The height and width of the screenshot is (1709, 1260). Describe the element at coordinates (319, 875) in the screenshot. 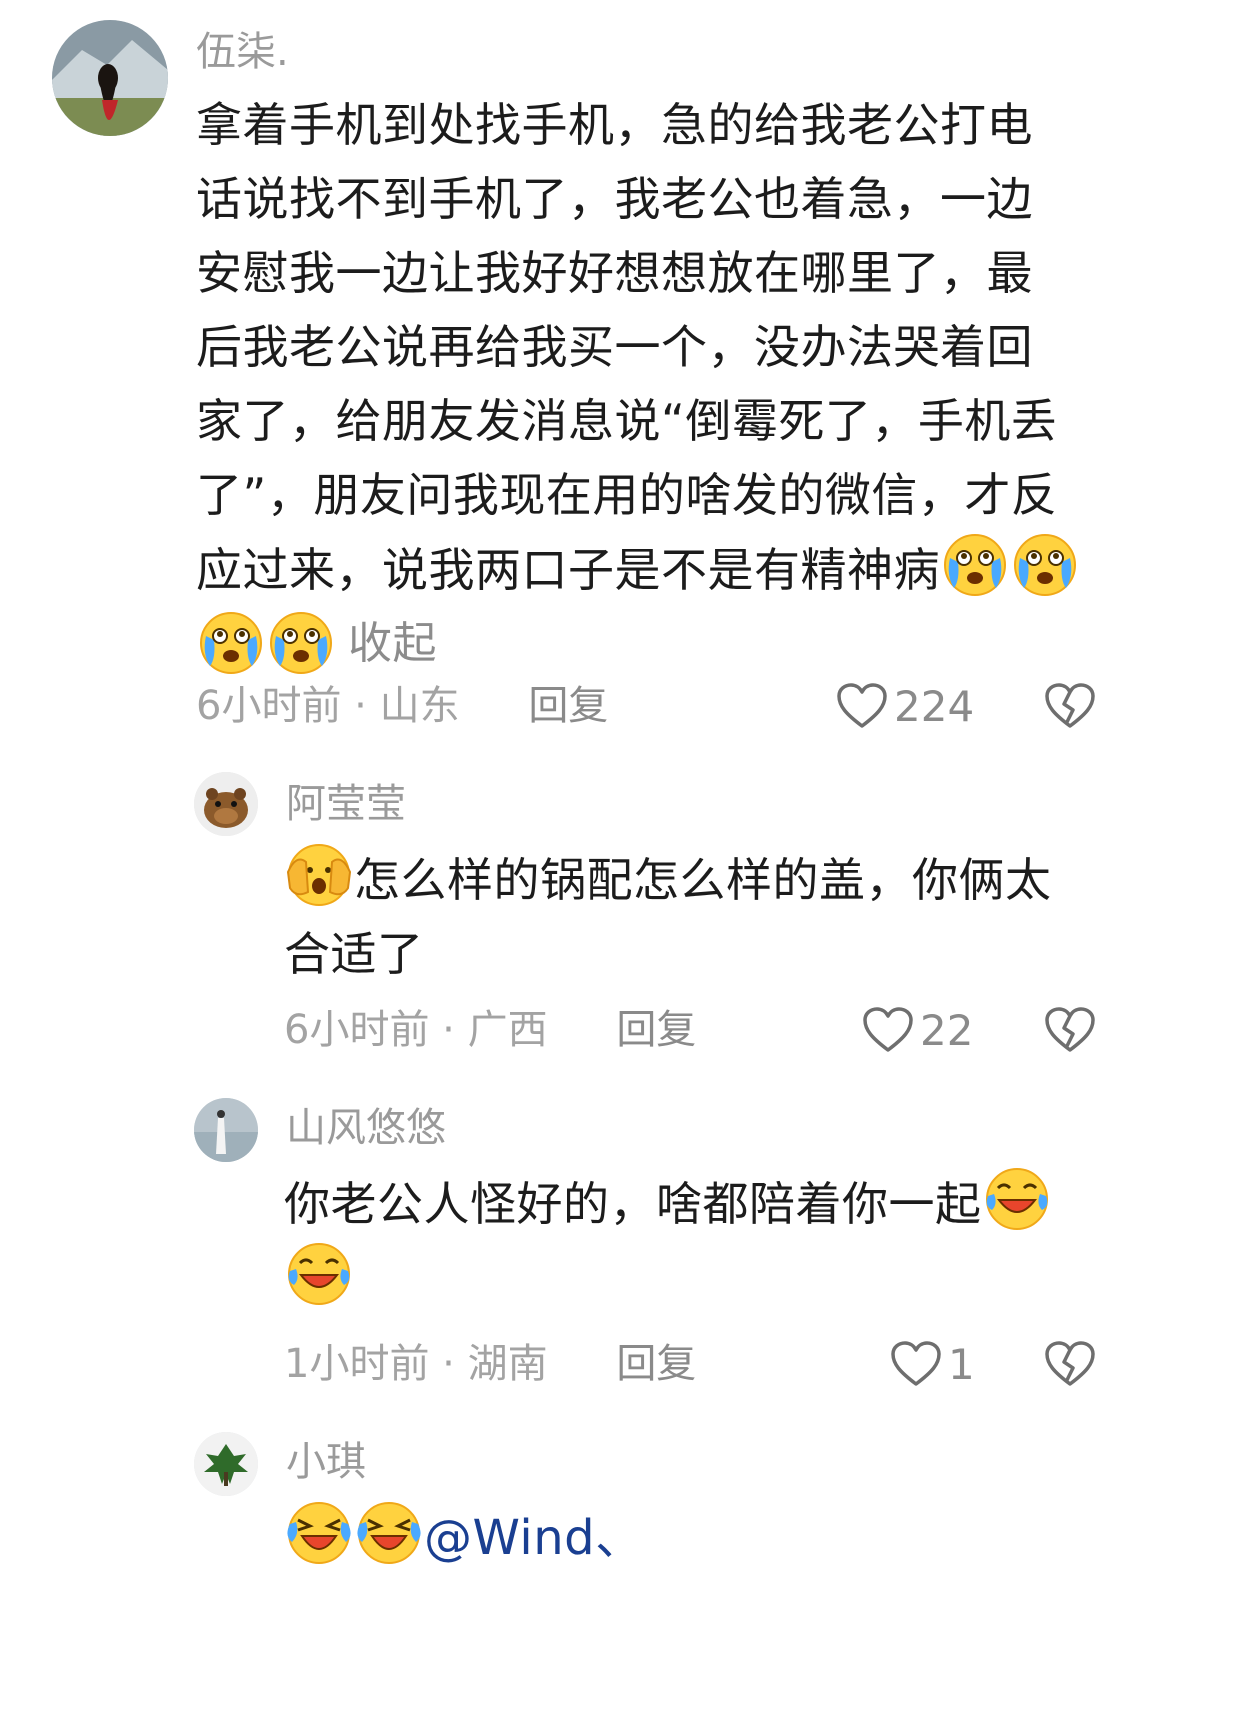

I see `face-in-hands-emoji-icon` at that location.